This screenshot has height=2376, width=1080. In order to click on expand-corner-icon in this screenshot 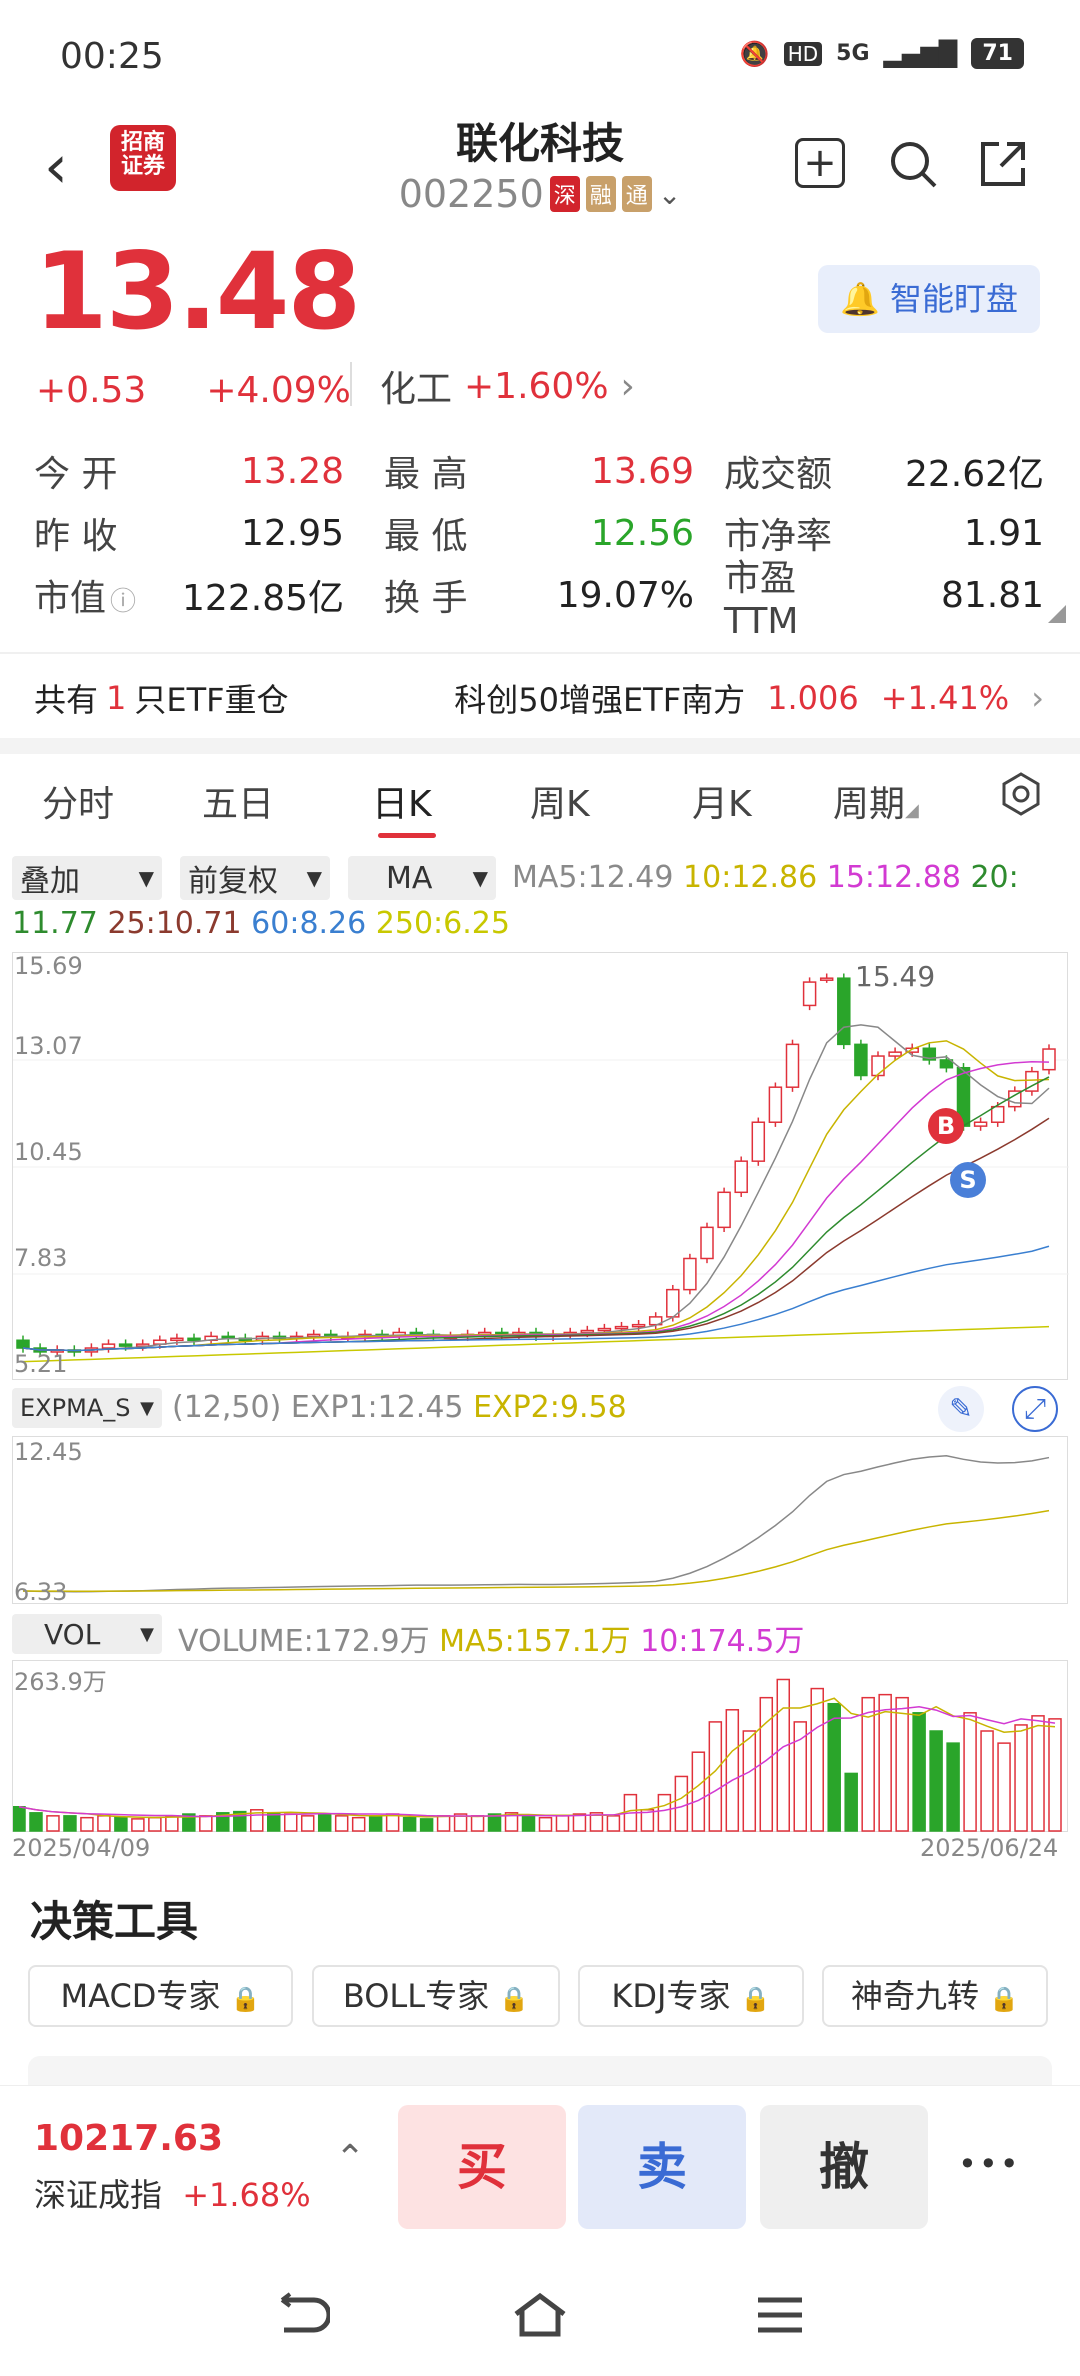, I will do `click(1057, 614)`.